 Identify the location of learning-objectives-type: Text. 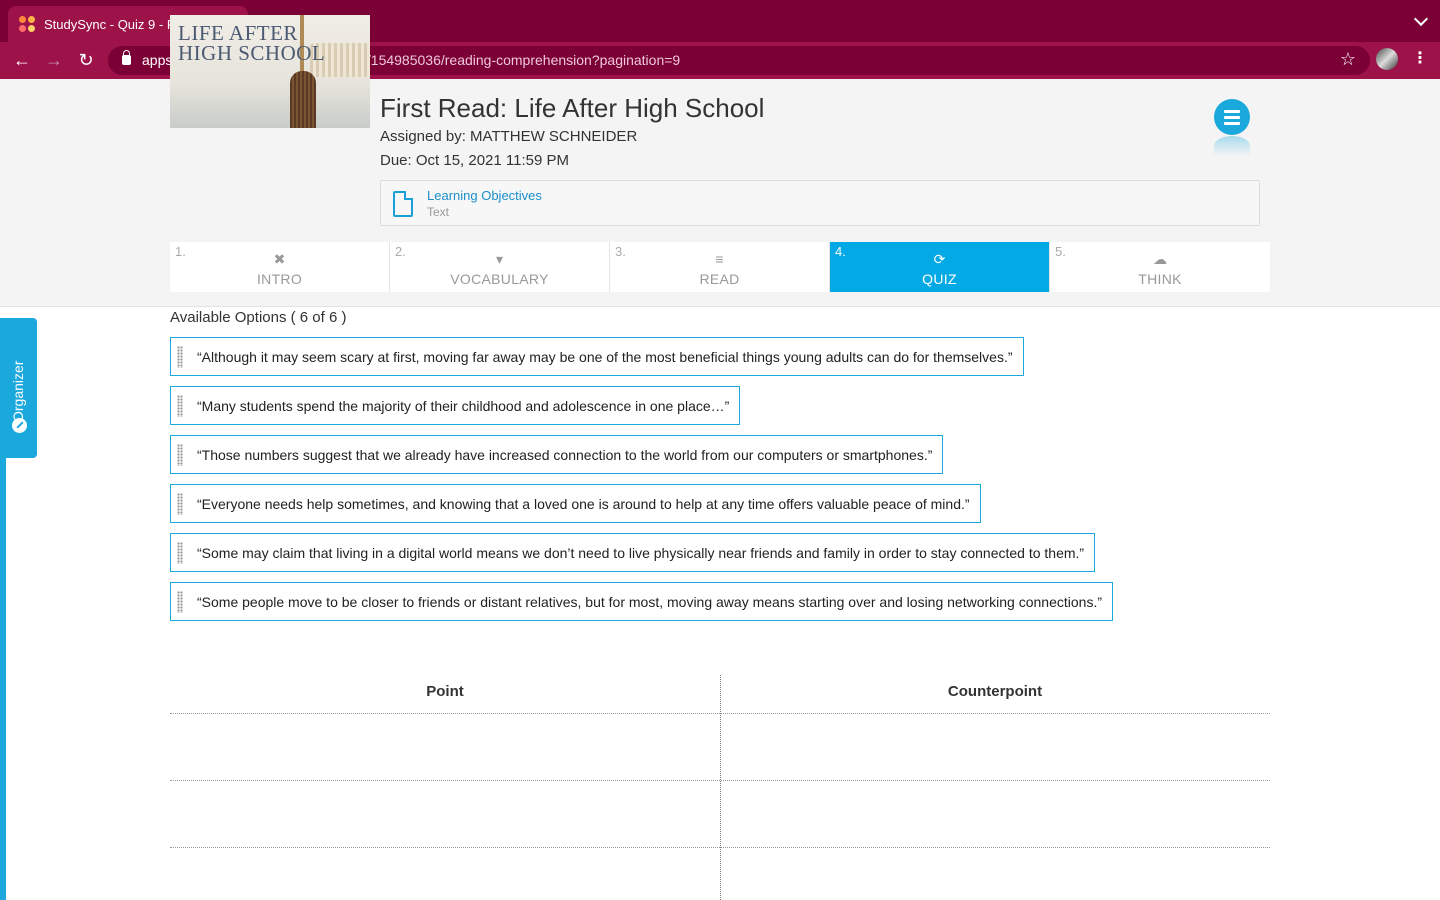
(438, 212).